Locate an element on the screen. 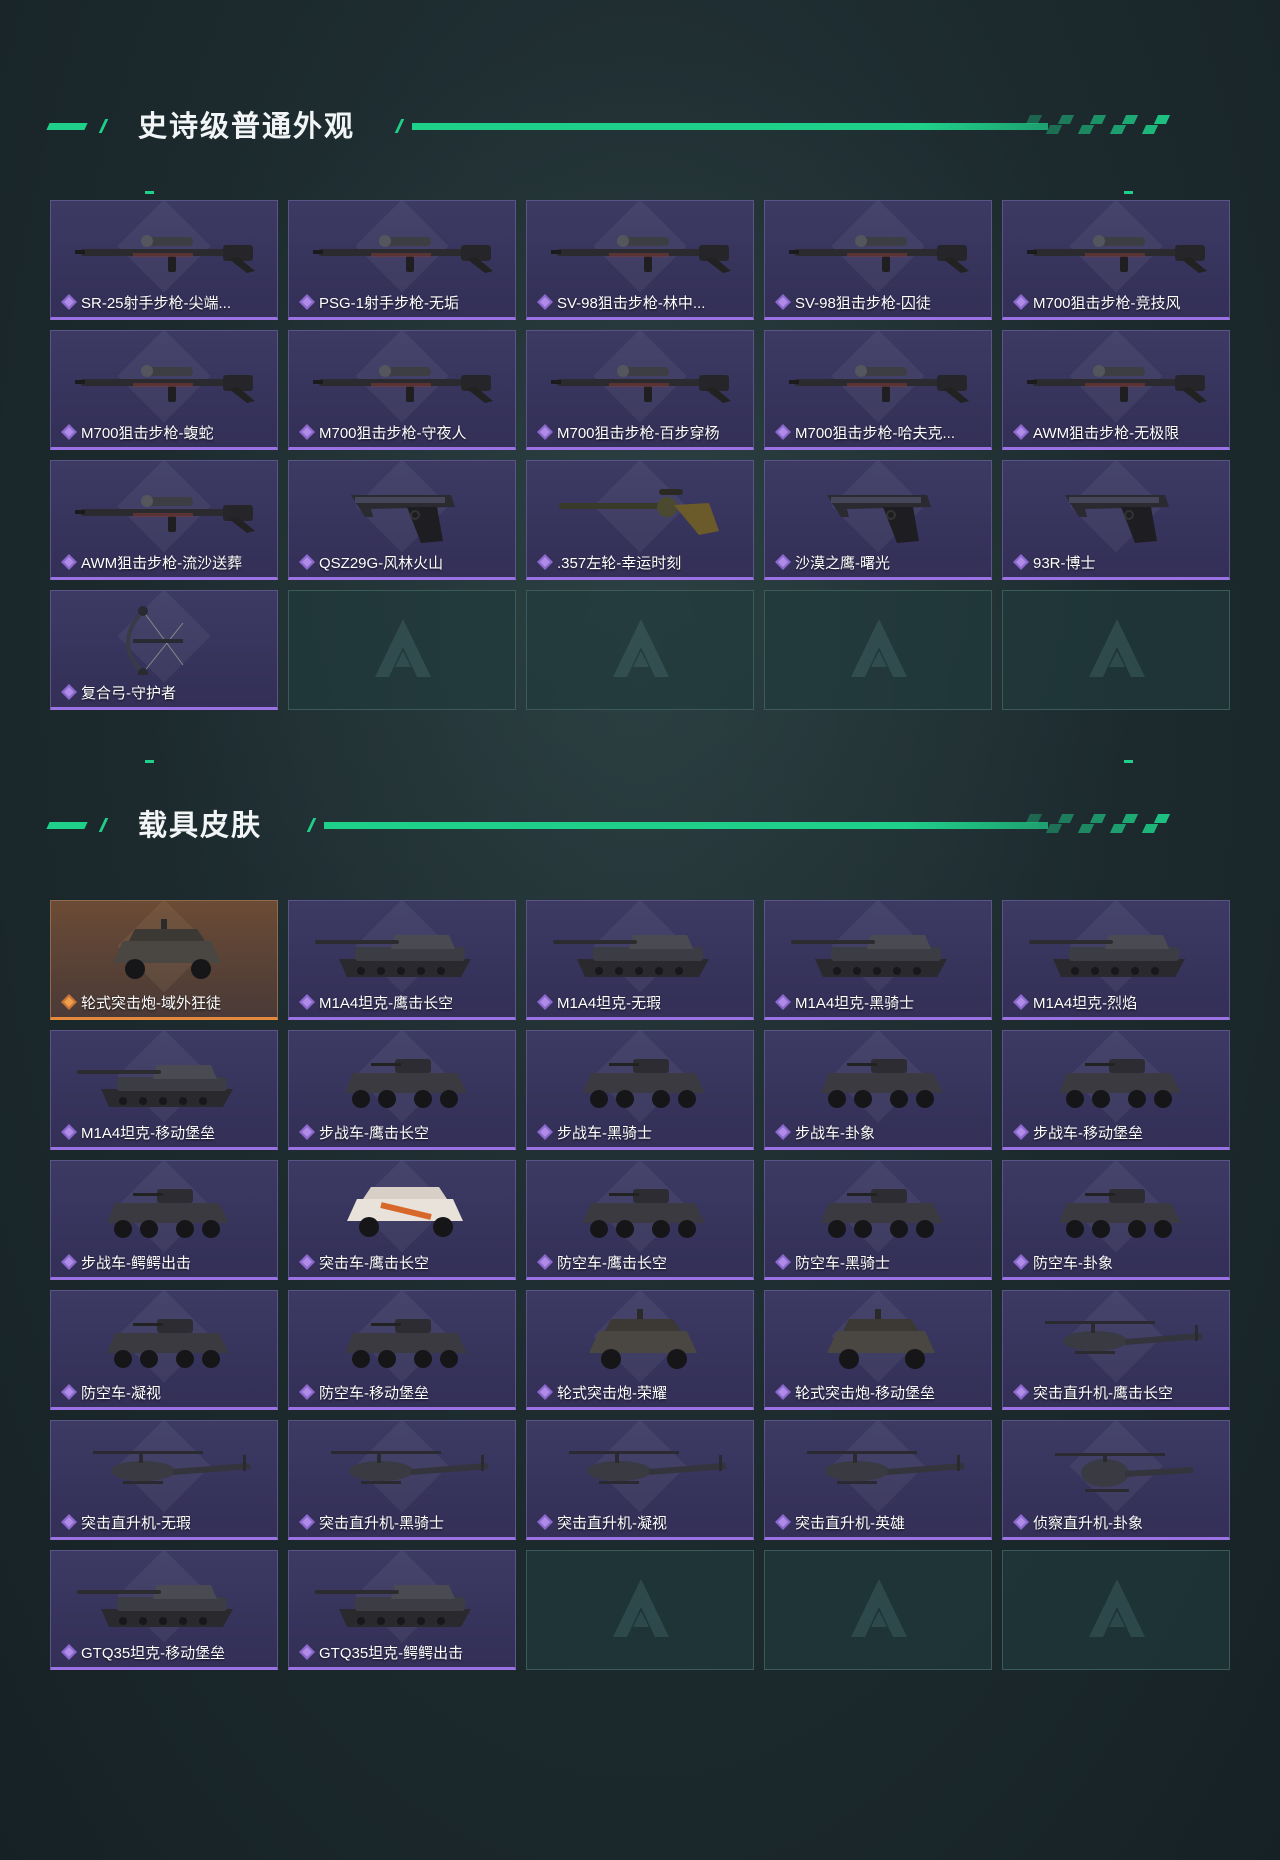 The width and height of the screenshot is (1280, 1860). item-label: 突击直升机-鹰击长空 is located at coordinates (1117, 1392).